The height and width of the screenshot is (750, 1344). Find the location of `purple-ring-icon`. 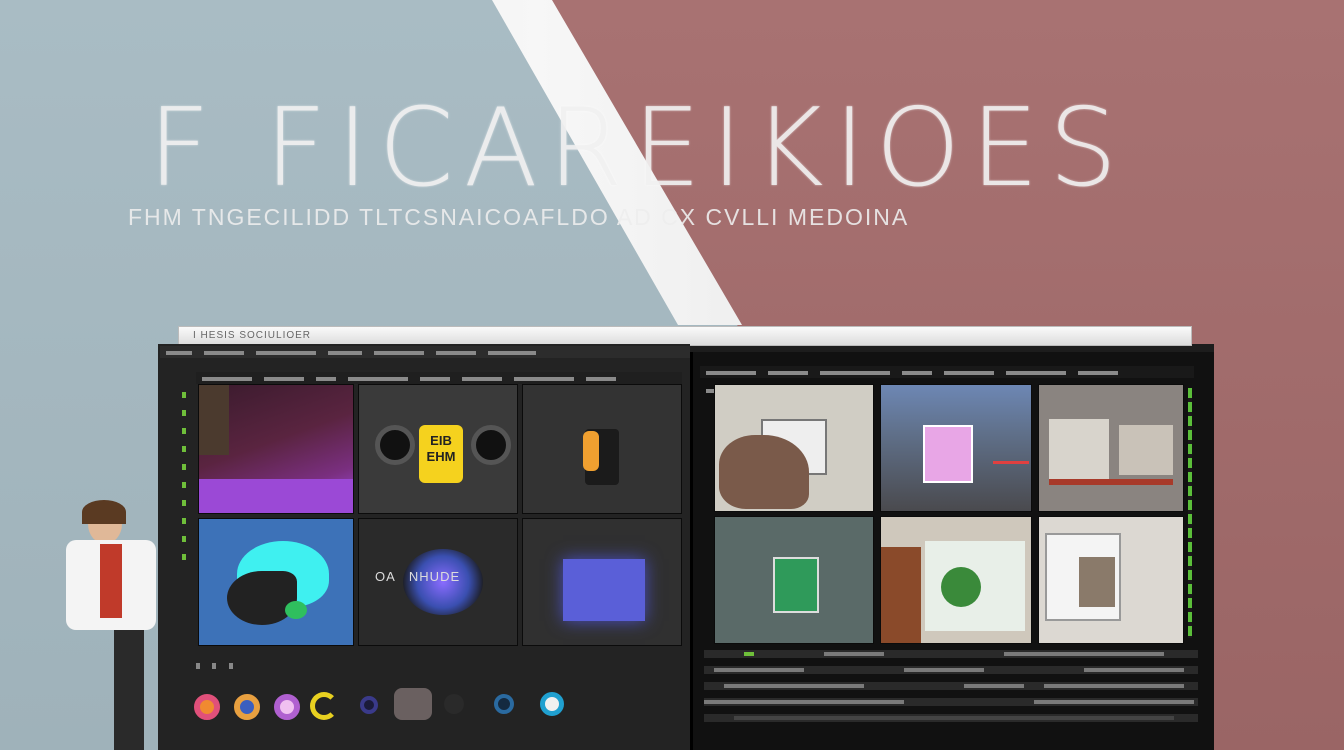

purple-ring-icon is located at coordinates (287, 707).